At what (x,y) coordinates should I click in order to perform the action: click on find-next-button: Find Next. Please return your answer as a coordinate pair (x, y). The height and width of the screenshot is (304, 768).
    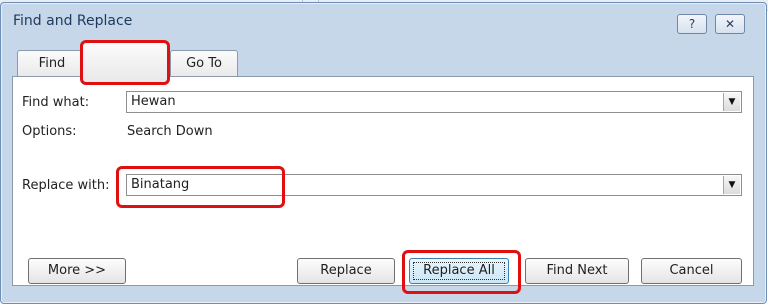
    Looking at the image, I should click on (577, 271).